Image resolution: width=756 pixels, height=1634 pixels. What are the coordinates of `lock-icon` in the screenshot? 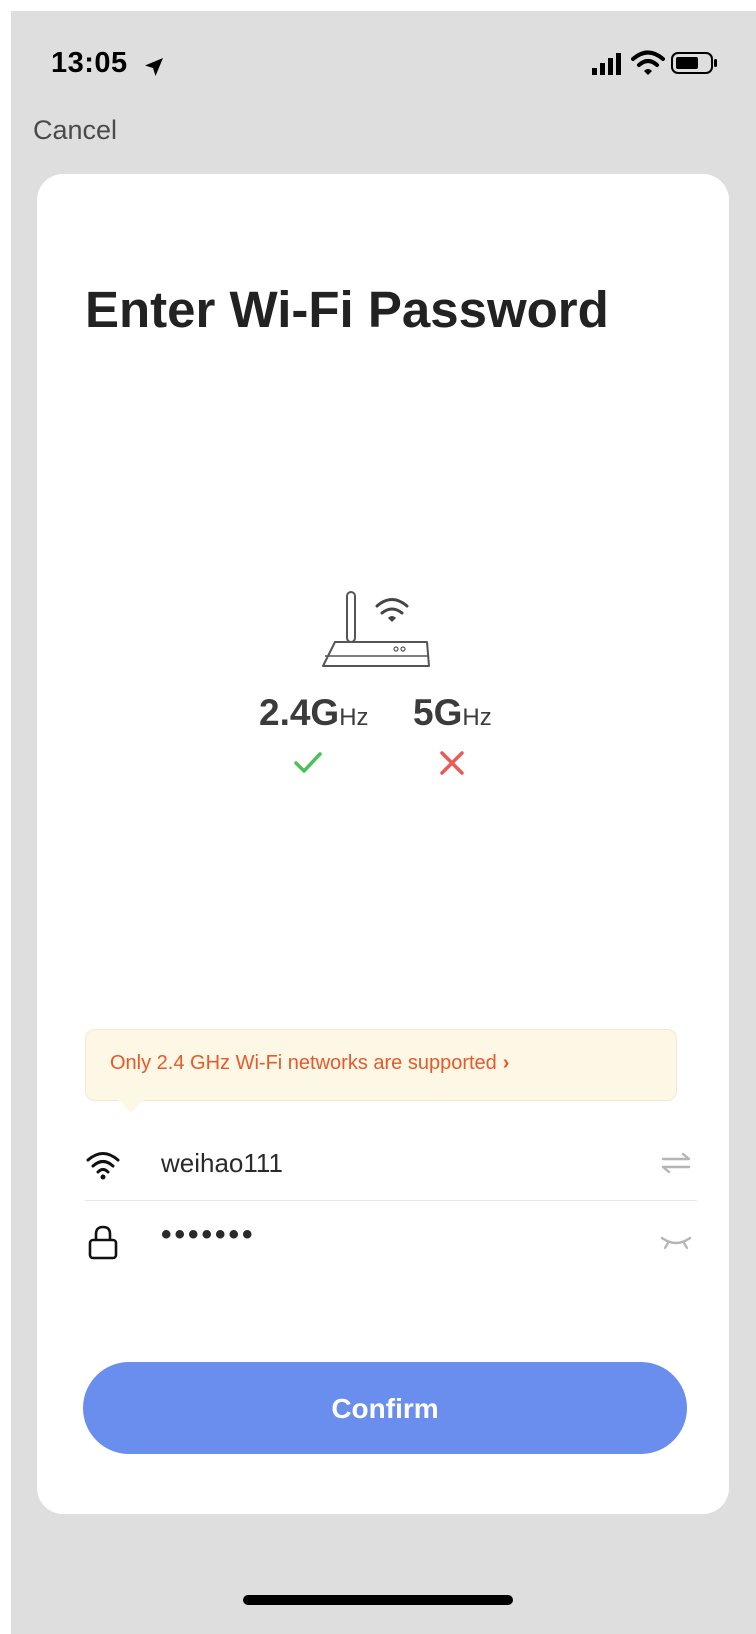 It's located at (103, 1242).